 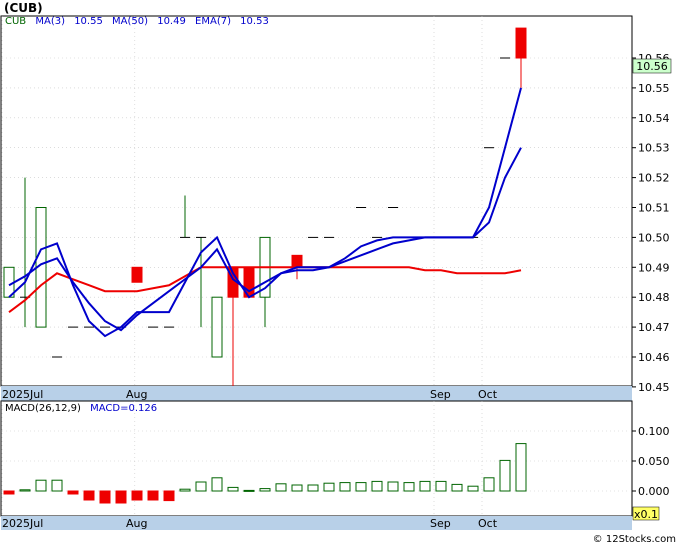 What do you see at coordinates (654, 327) in the screenshot?
I see `price-y-tick: 10.47` at bounding box center [654, 327].